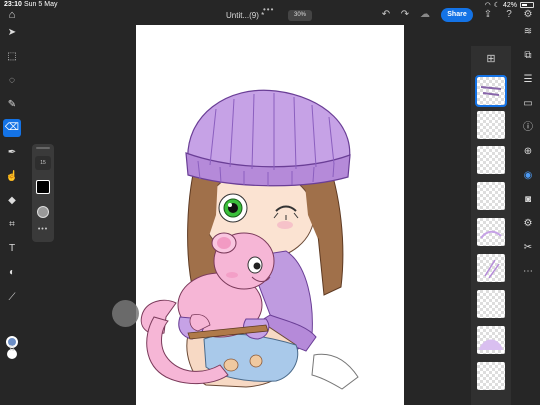  What do you see at coordinates (43, 148) in the screenshot?
I see `panel-drag-handle` at bounding box center [43, 148].